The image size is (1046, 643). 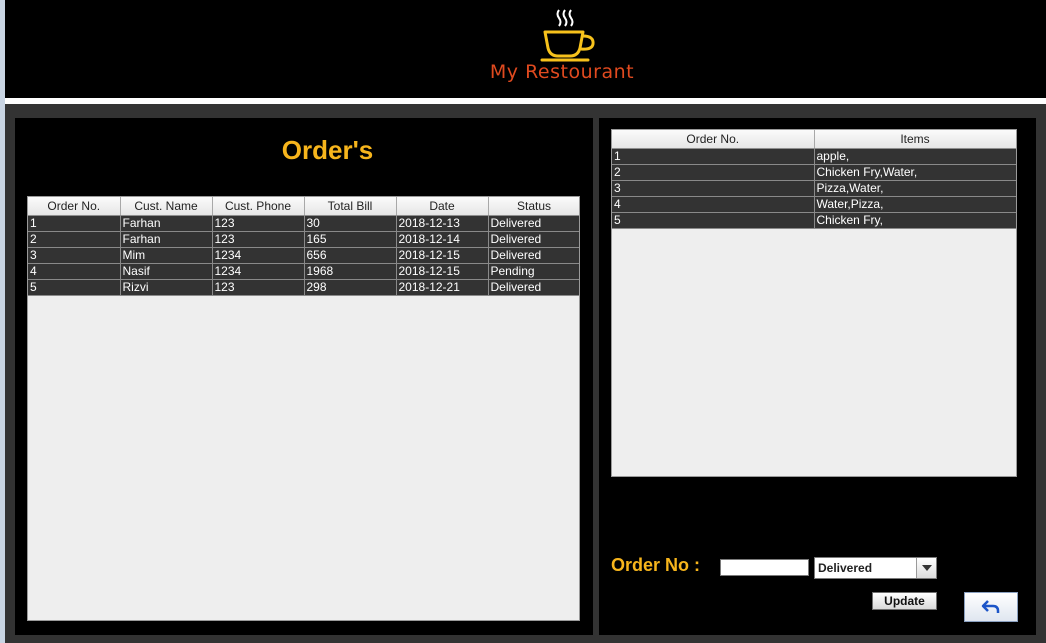 What do you see at coordinates (258, 206) in the screenshot?
I see `column-header-cust-phone: Cust. Phone` at bounding box center [258, 206].